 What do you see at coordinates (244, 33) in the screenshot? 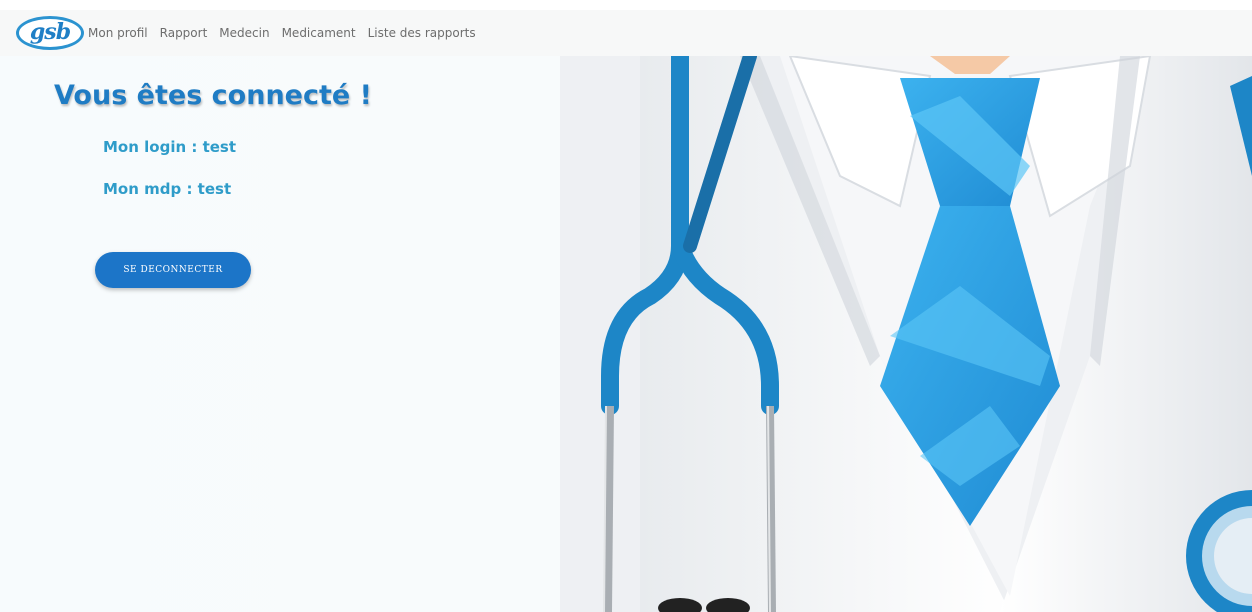
I see `nav-medecin: Medecin` at bounding box center [244, 33].